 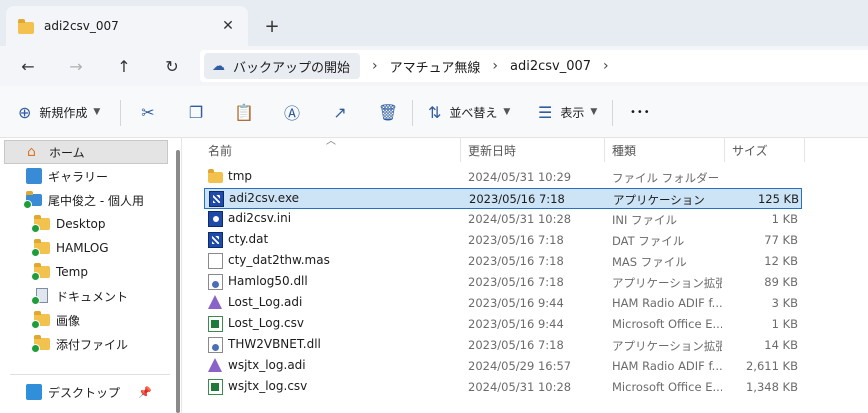 I want to click on file-row: adi2csv.exe 2023/05/16 7:18 アプリケーション 125 KB, so click(x=503, y=198).